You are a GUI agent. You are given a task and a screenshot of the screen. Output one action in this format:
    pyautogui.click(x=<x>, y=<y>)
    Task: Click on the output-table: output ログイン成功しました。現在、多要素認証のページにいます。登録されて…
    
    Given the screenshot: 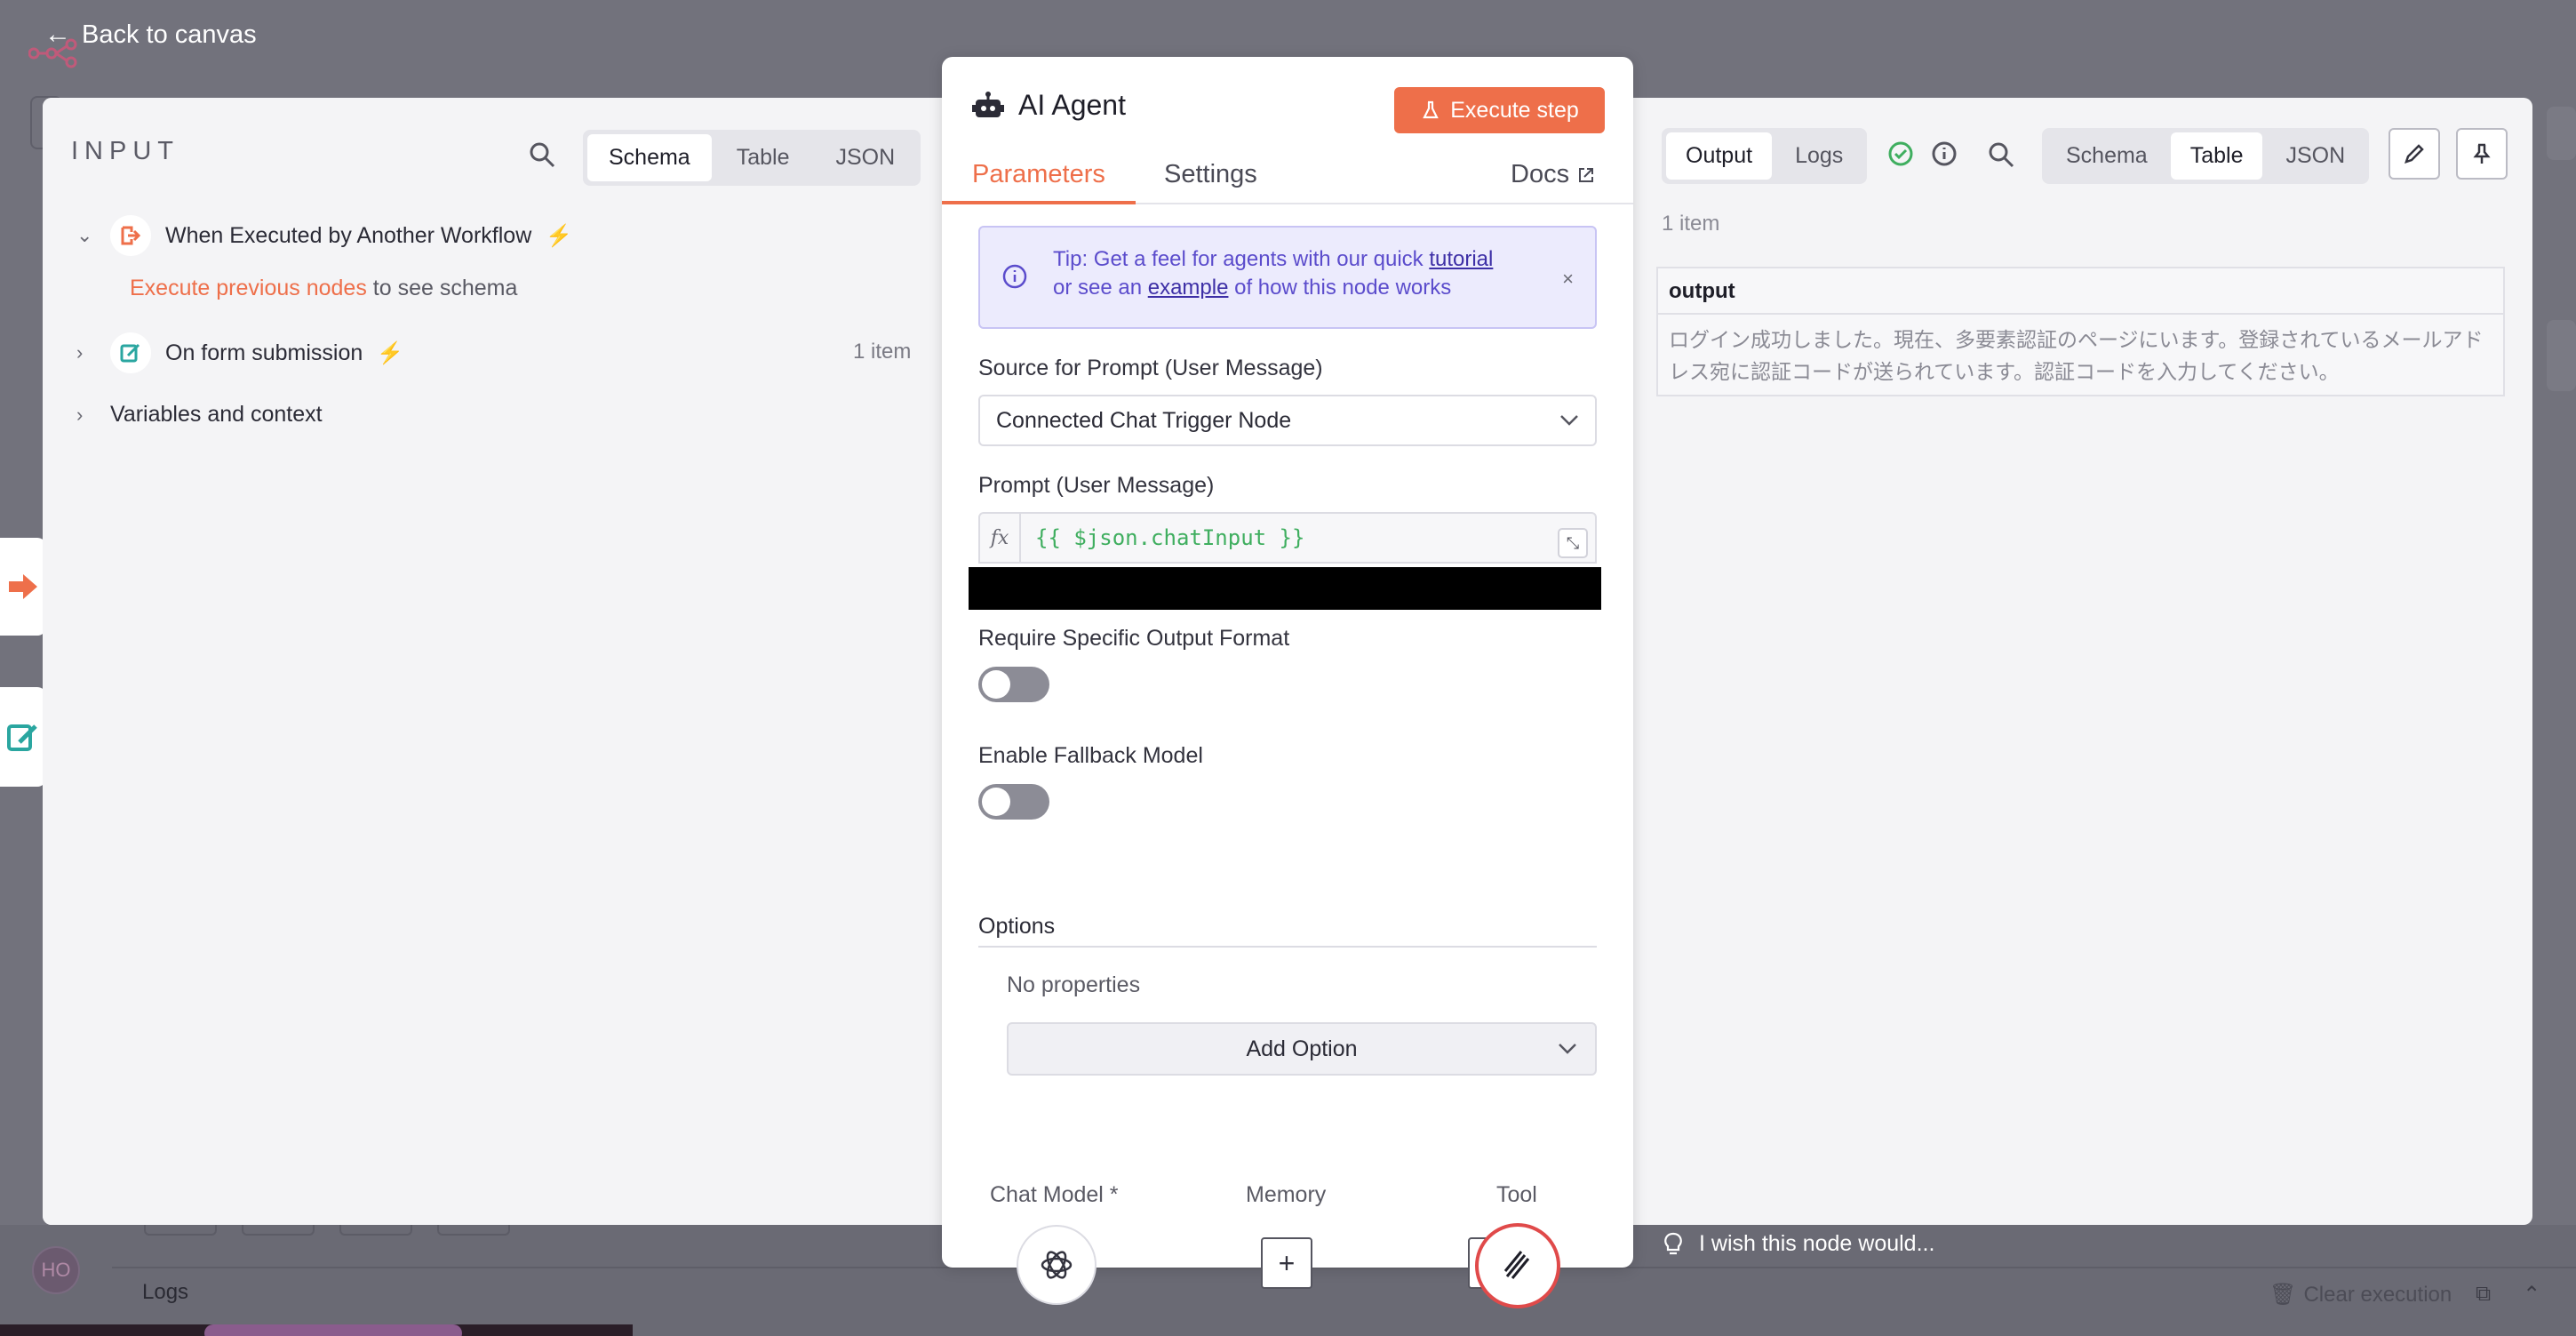 What is the action you would take?
    pyautogui.click(x=2080, y=331)
    